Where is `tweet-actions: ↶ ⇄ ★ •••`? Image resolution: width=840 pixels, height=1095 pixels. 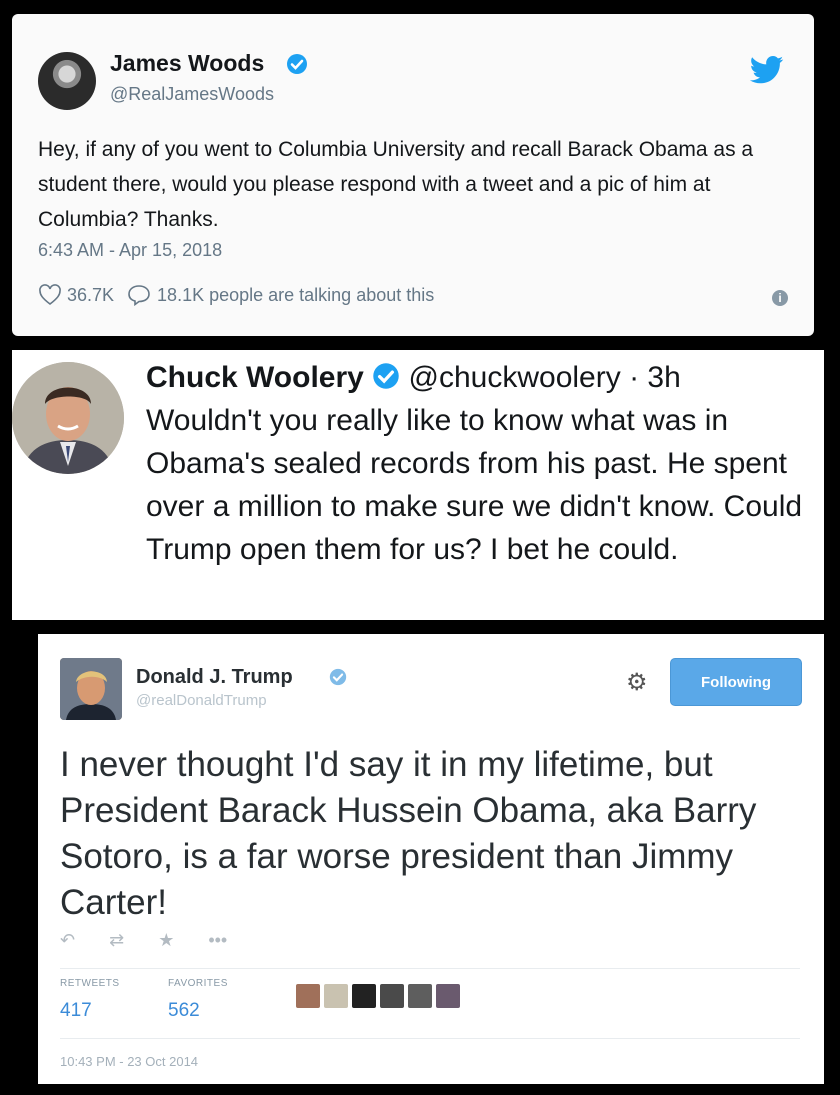
tweet-actions: ↶ ⇄ ★ ••• is located at coordinates (143, 940).